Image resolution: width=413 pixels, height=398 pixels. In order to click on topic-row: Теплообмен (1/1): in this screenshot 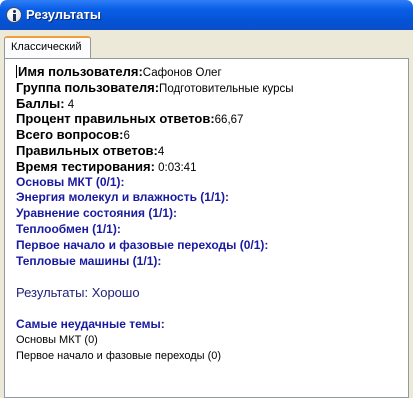, I will do `click(68, 228)`.